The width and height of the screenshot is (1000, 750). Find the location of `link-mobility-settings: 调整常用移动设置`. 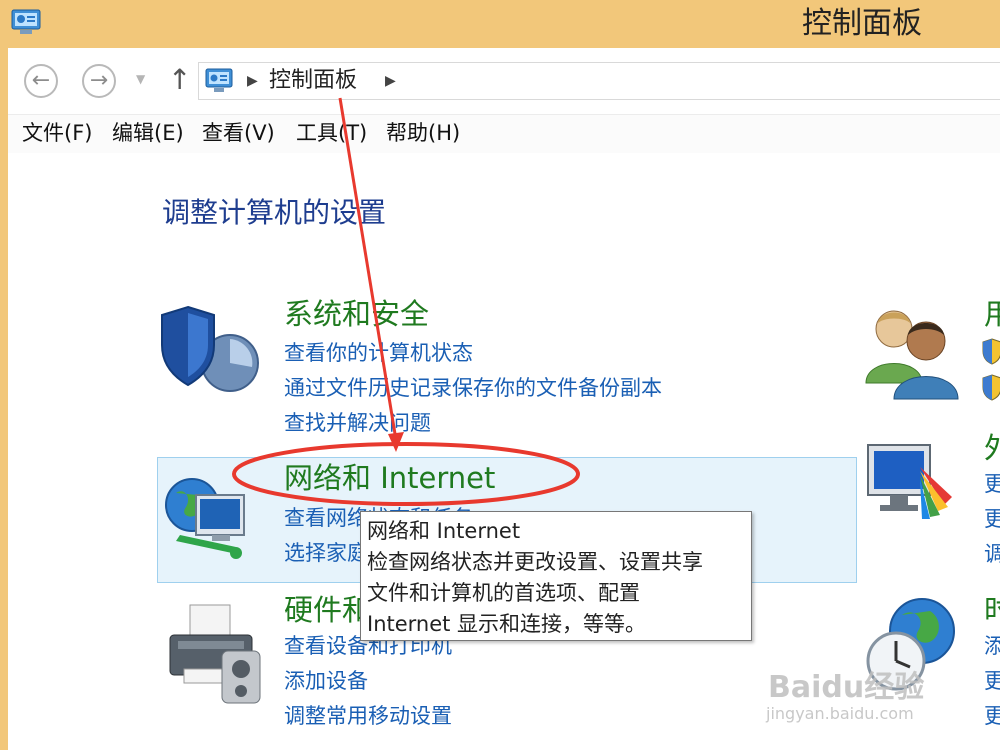

link-mobility-settings: 调整常用移动设置 is located at coordinates (368, 716).